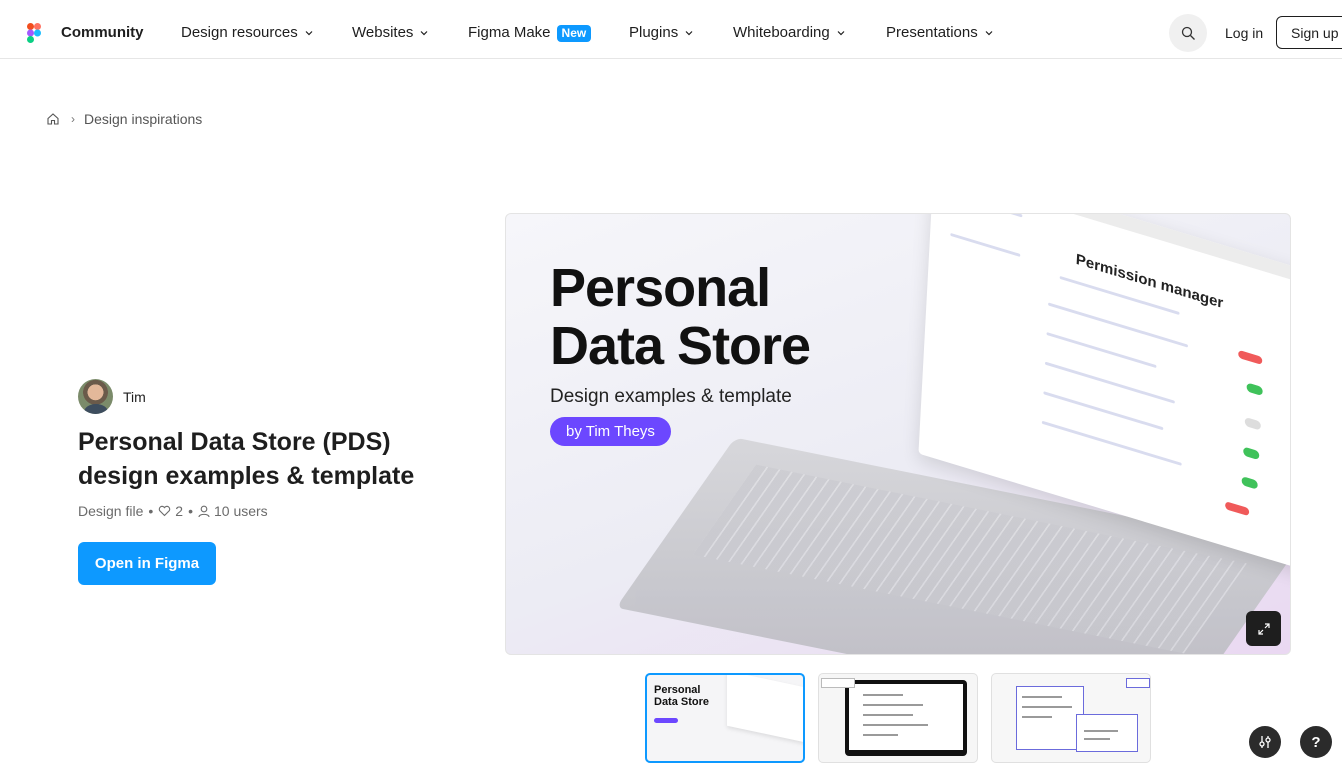  I want to click on hero-title-line: Personal, so click(660, 288).